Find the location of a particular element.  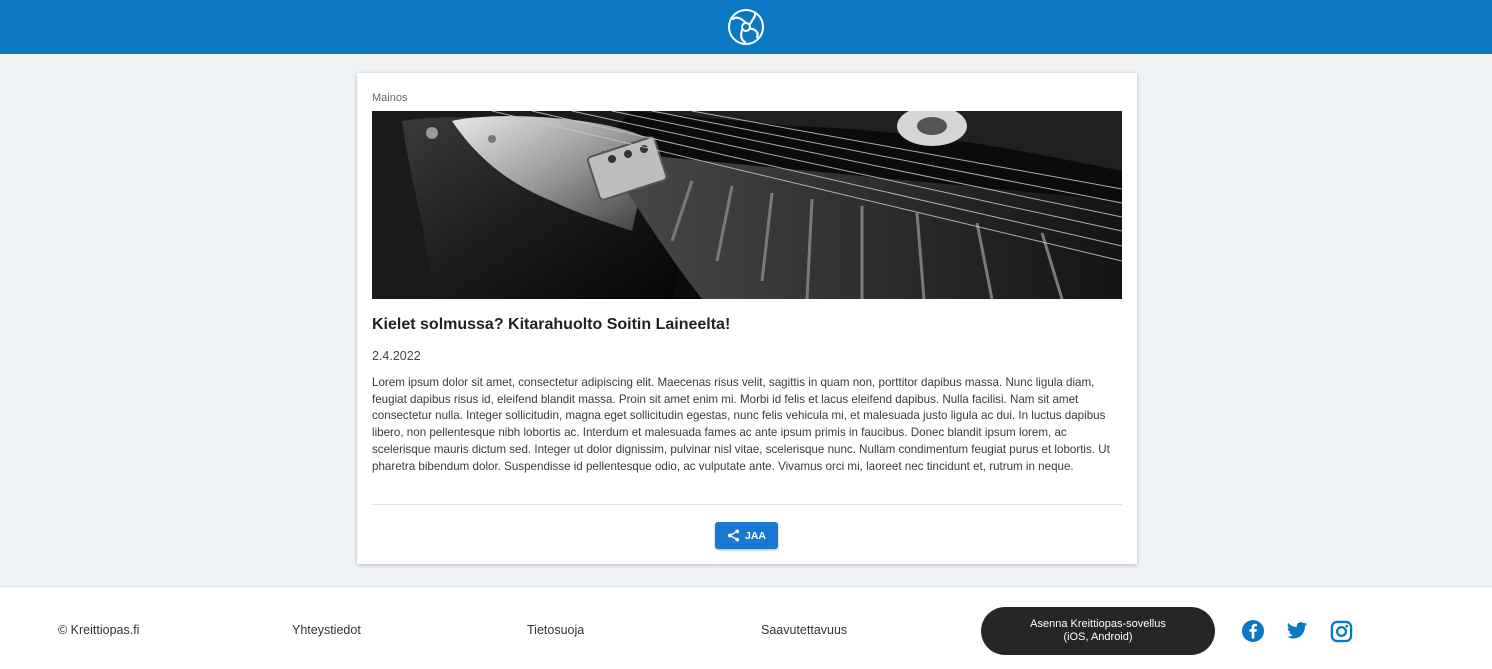

share-button: JAA is located at coordinates (746, 535).